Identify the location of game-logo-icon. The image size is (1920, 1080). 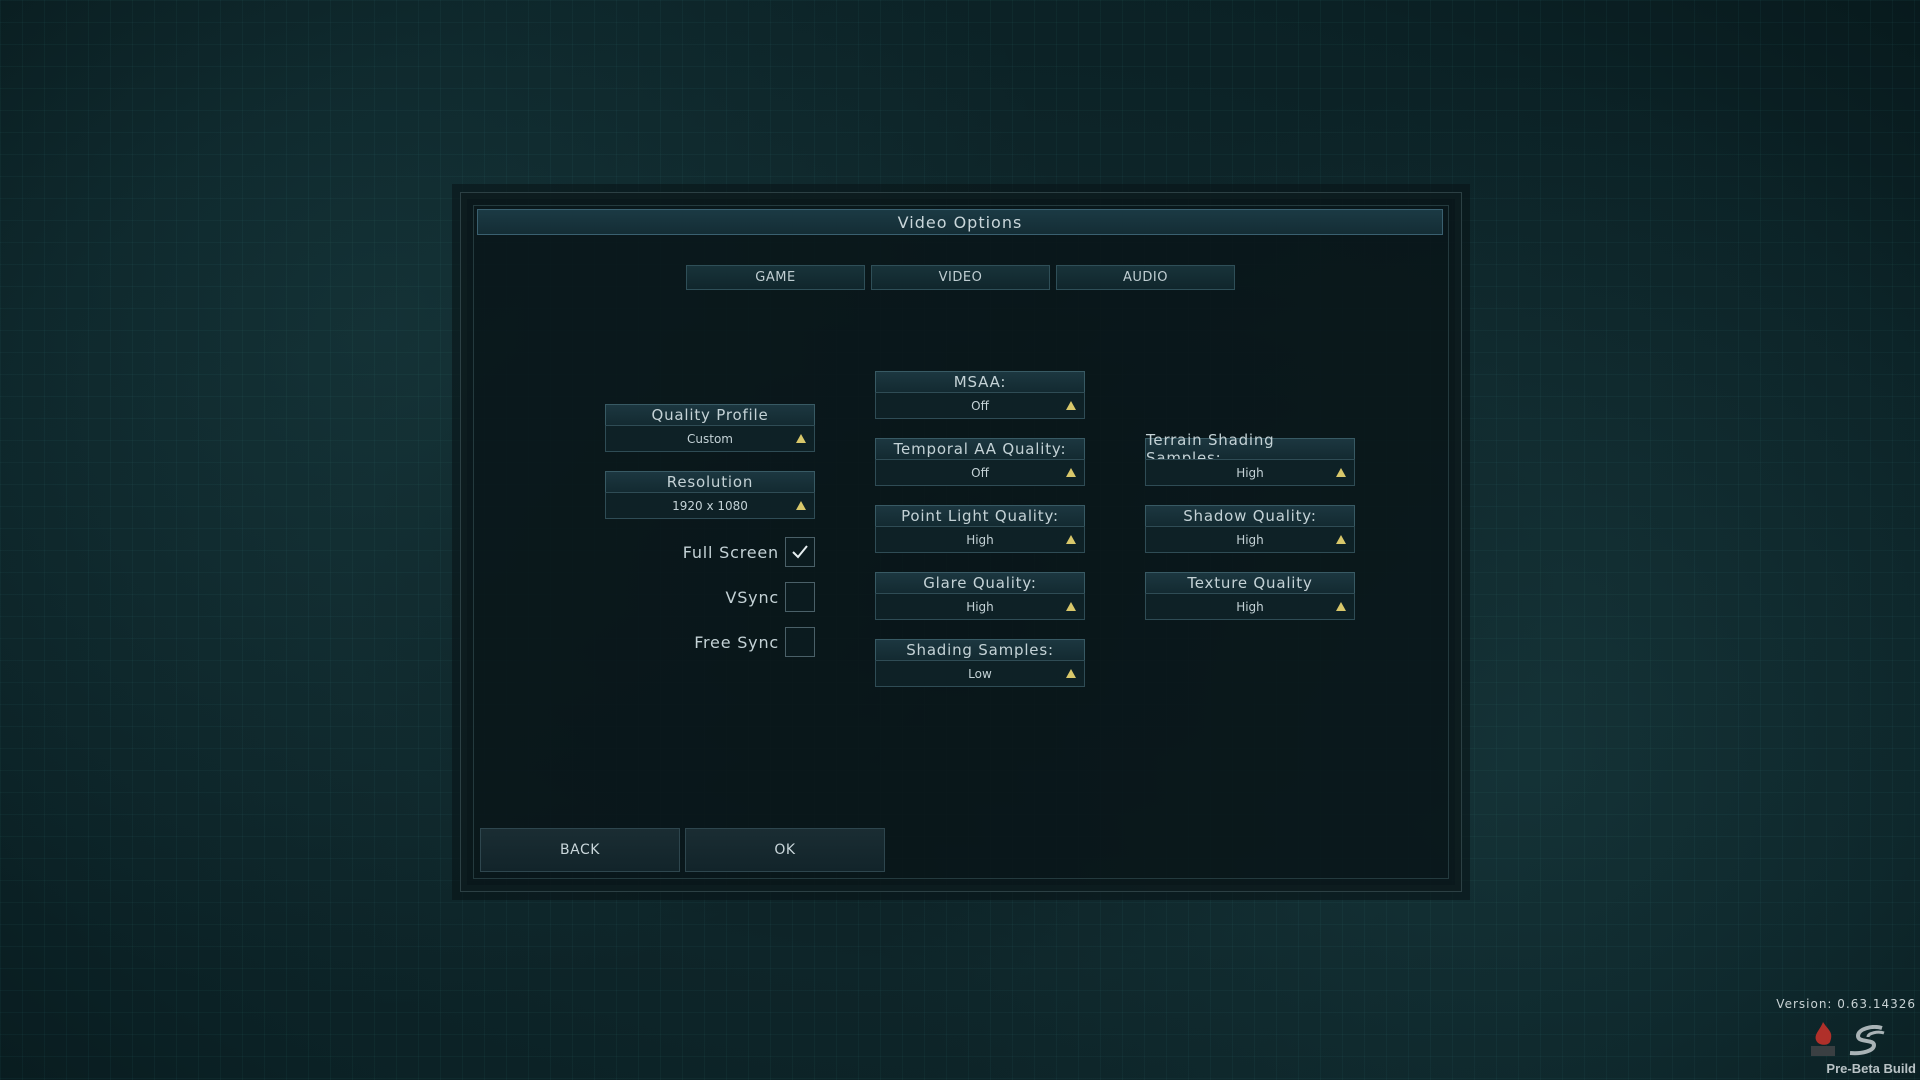
(1867, 1043).